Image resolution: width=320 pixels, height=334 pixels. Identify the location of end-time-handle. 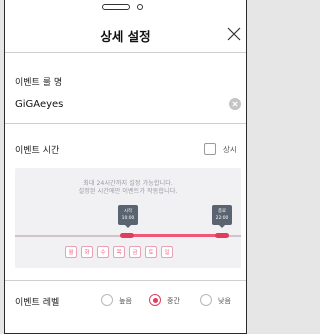
(222, 235).